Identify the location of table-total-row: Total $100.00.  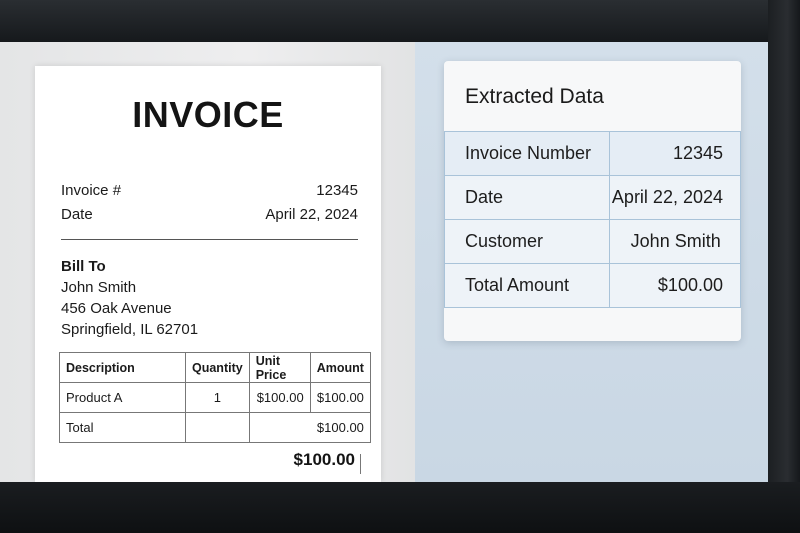
(215, 427).